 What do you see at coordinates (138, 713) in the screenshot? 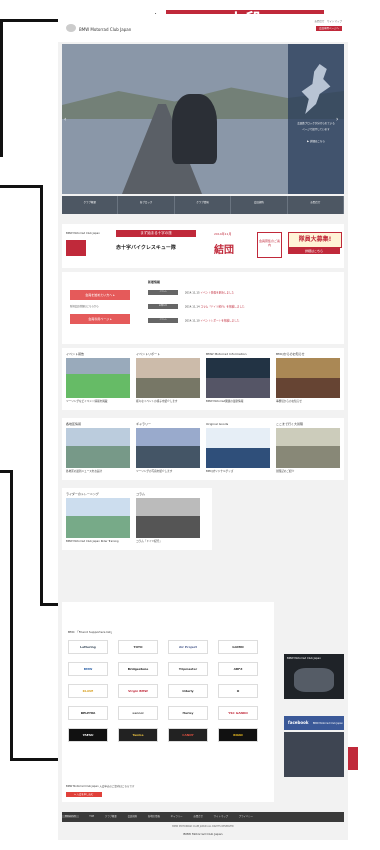
I see `sponsor-logo: sannol` at bounding box center [138, 713].